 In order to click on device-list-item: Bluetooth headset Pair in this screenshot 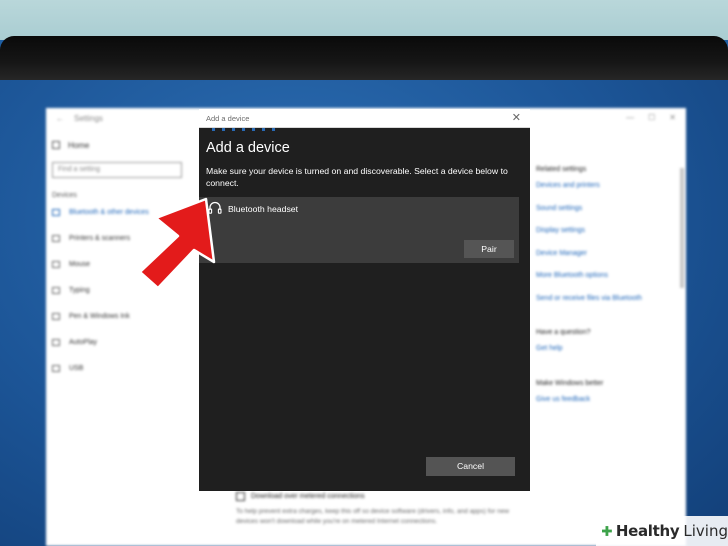, I will do `click(359, 230)`.